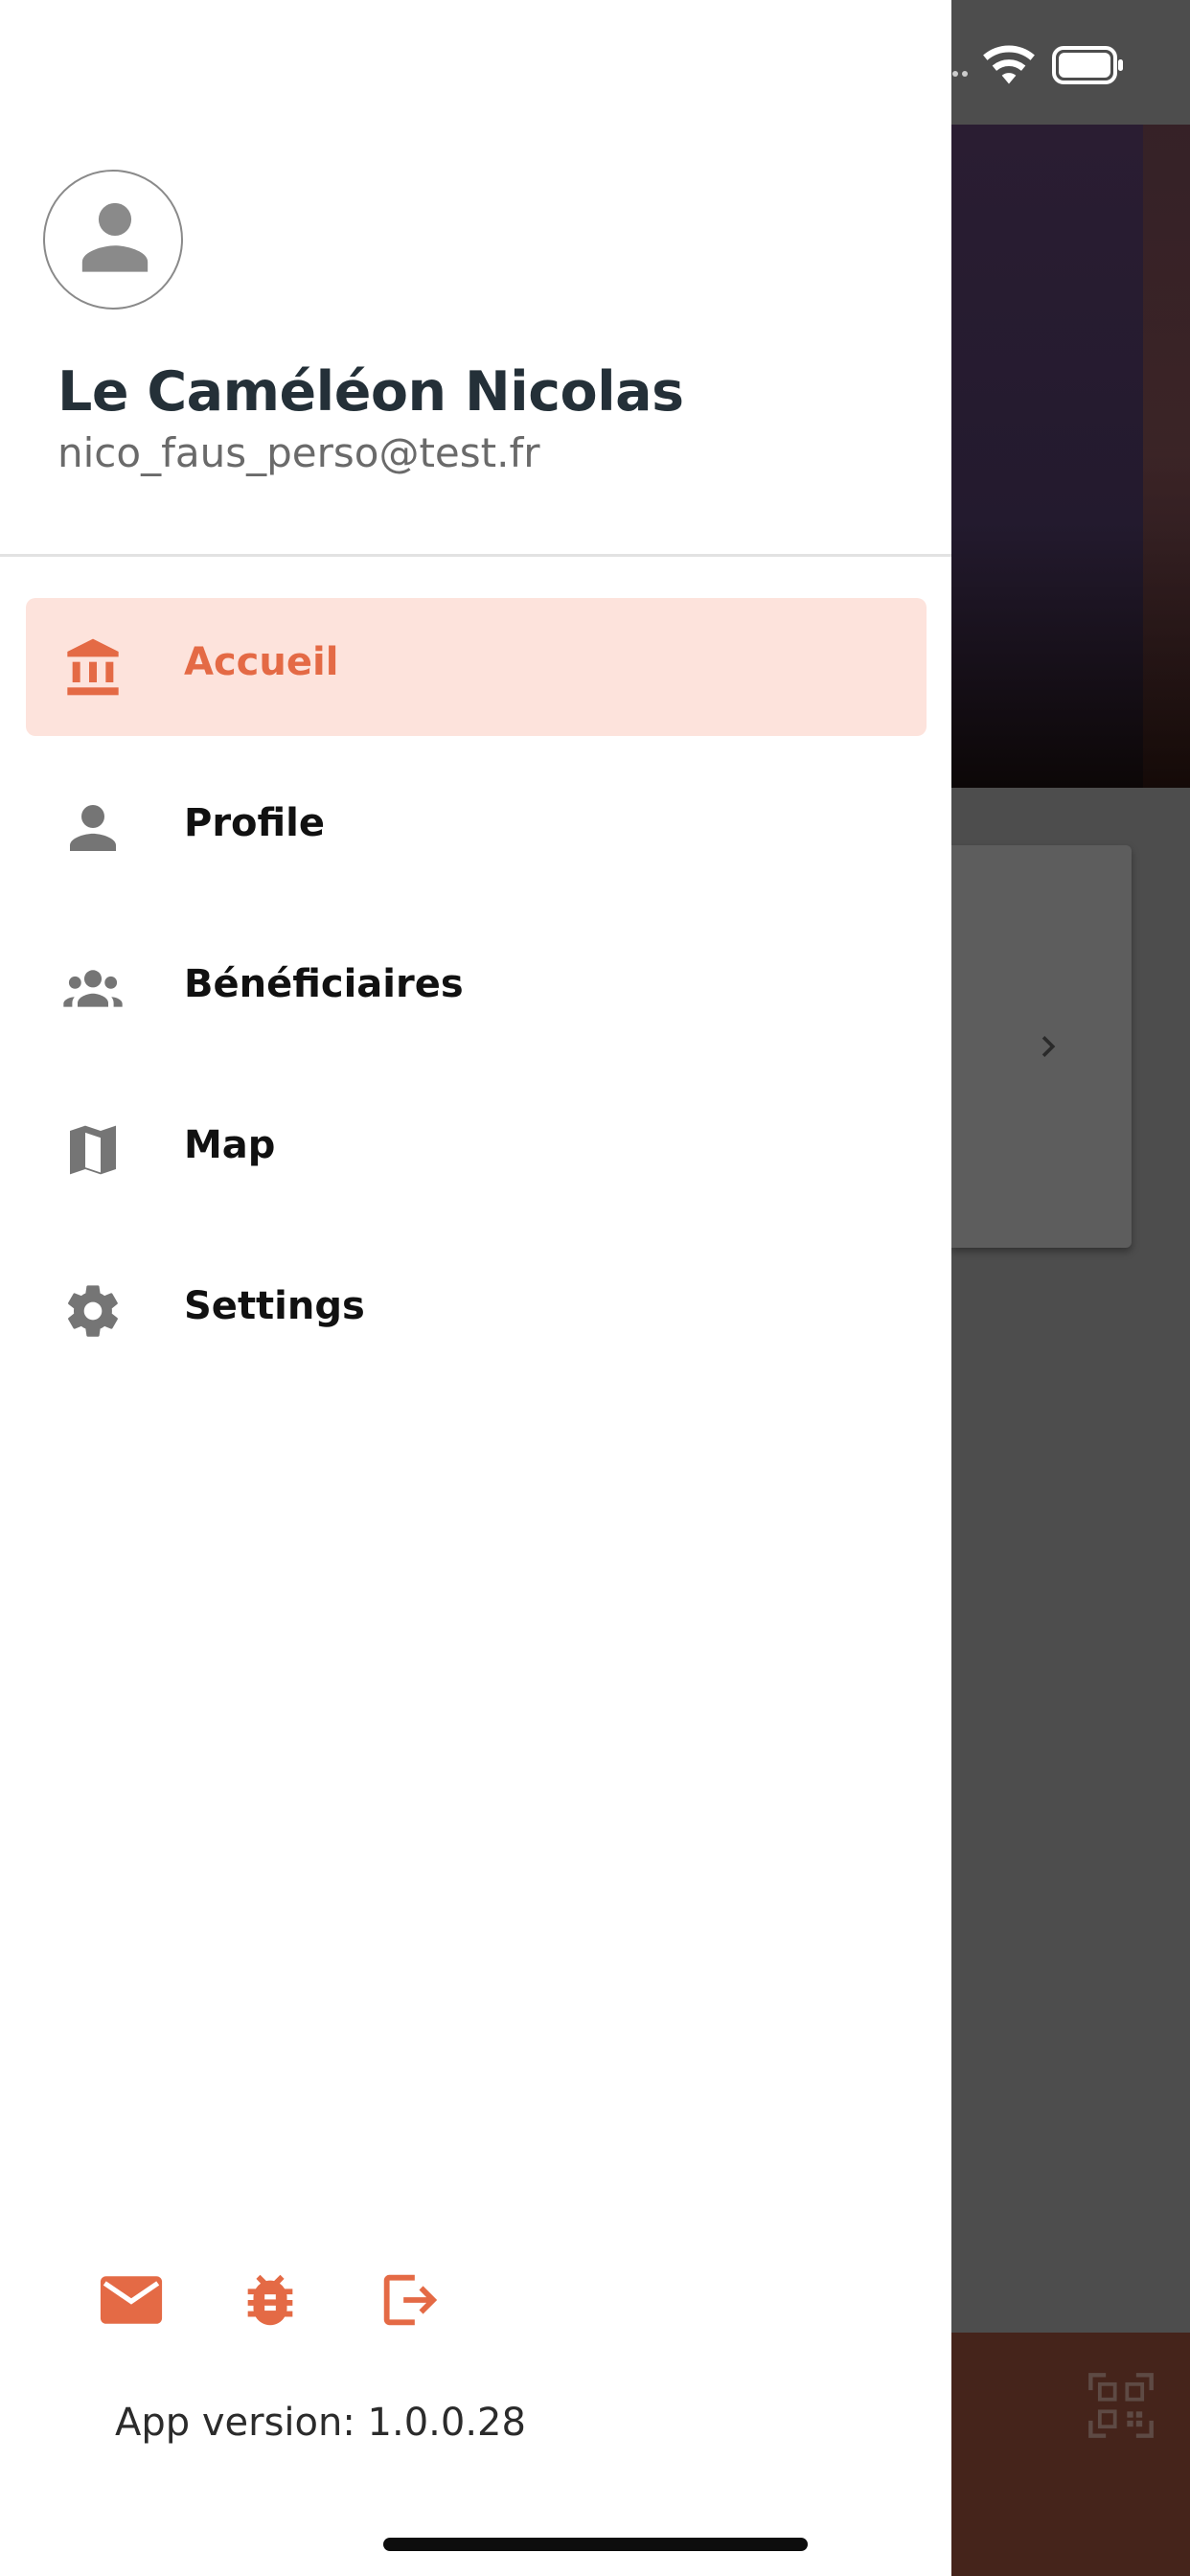 The height and width of the screenshot is (2576, 1190). Describe the element at coordinates (476, 555) in the screenshot. I see `header-divider` at that location.